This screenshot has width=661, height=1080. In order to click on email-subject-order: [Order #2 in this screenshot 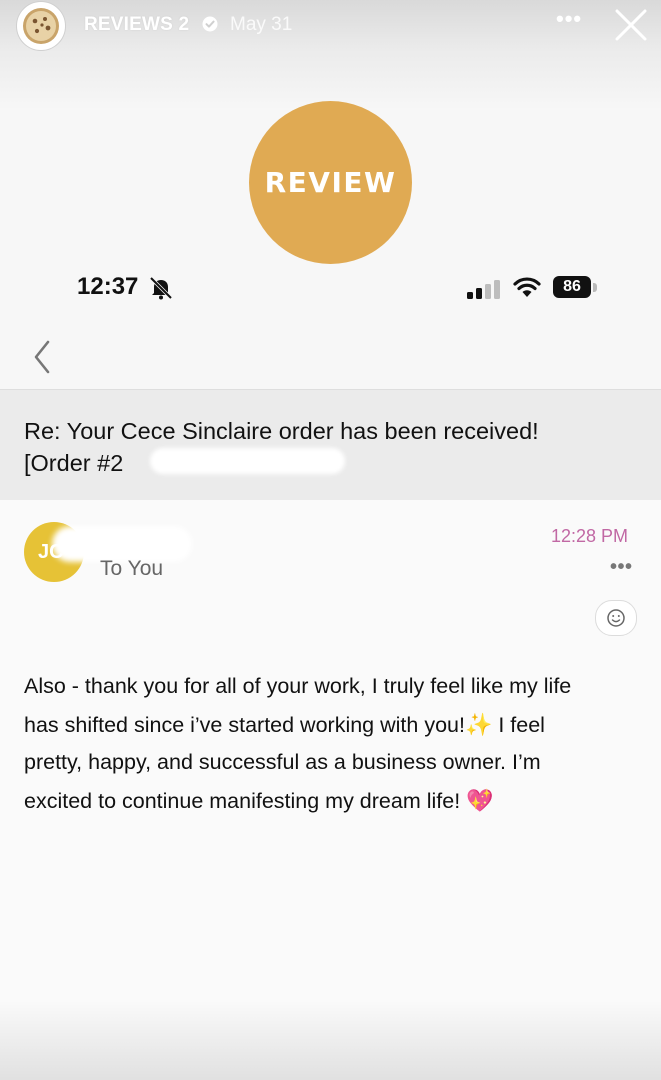, I will do `click(74, 463)`.